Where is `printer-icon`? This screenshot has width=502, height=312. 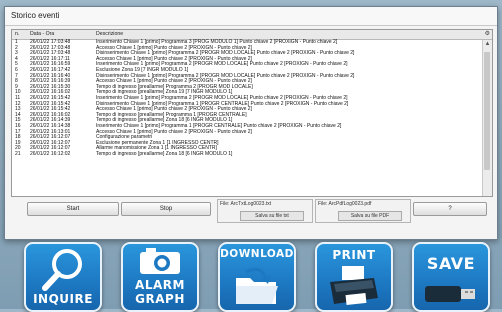
printer-icon is located at coordinates (354, 286).